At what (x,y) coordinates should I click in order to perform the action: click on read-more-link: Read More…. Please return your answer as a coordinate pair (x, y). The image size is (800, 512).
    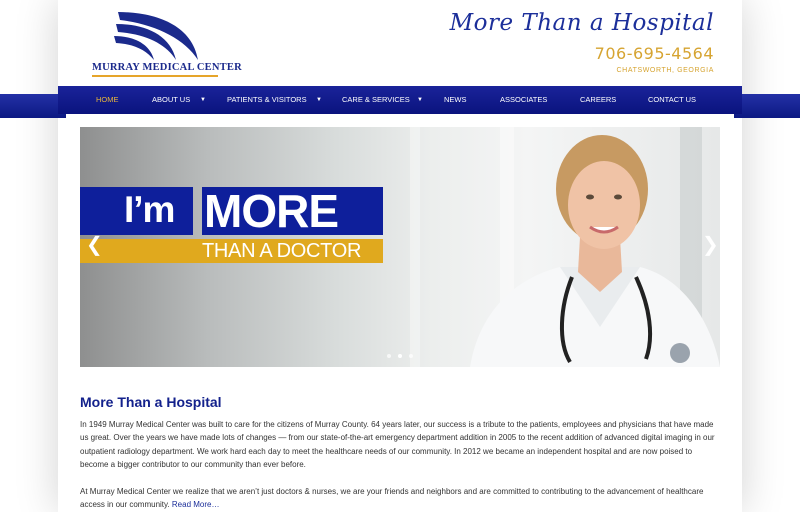
    Looking at the image, I should click on (196, 504).